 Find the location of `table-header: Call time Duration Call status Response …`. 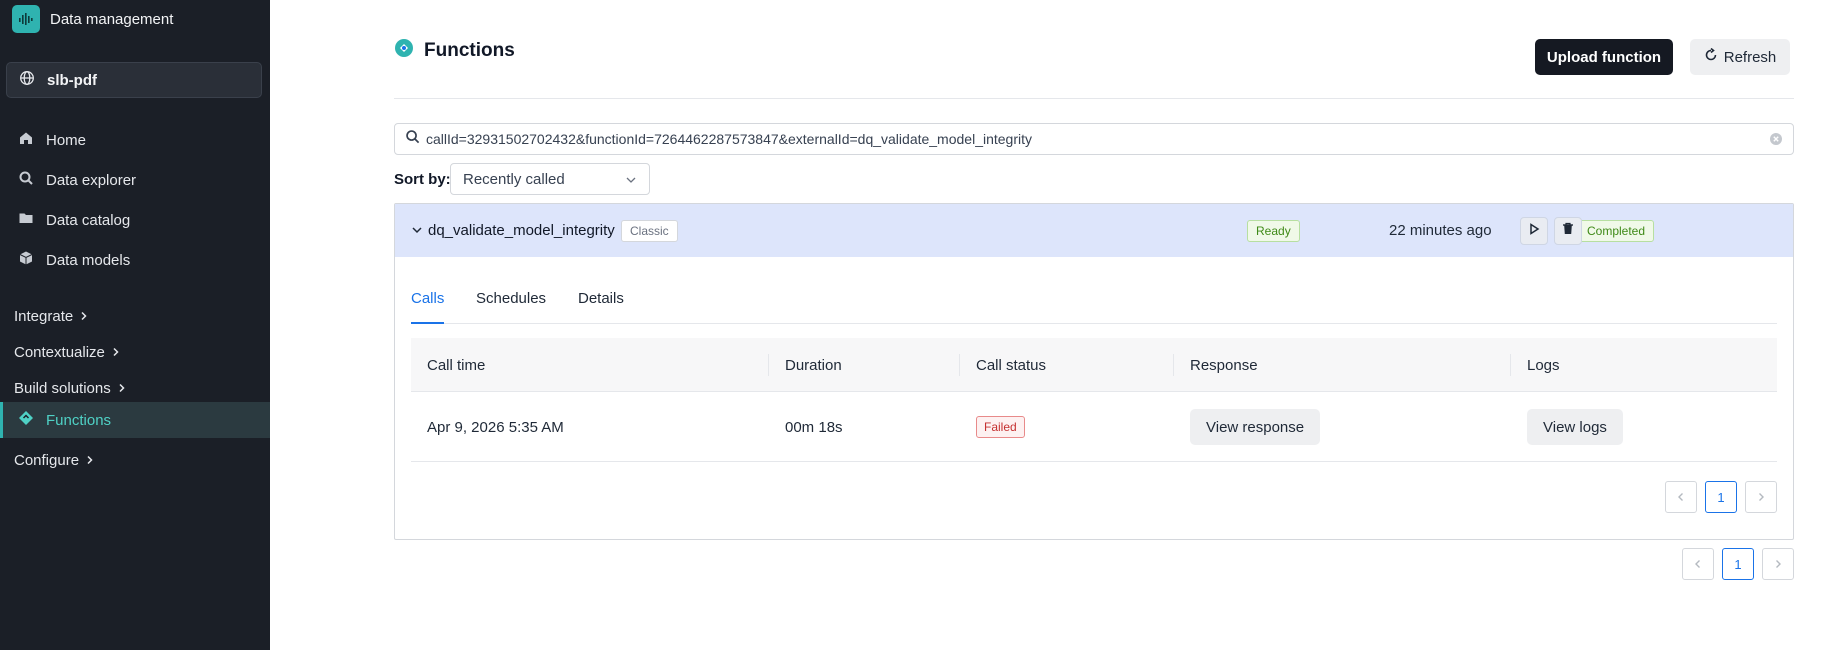

table-header: Call time Duration Call status Response … is located at coordinates (1094, 365).